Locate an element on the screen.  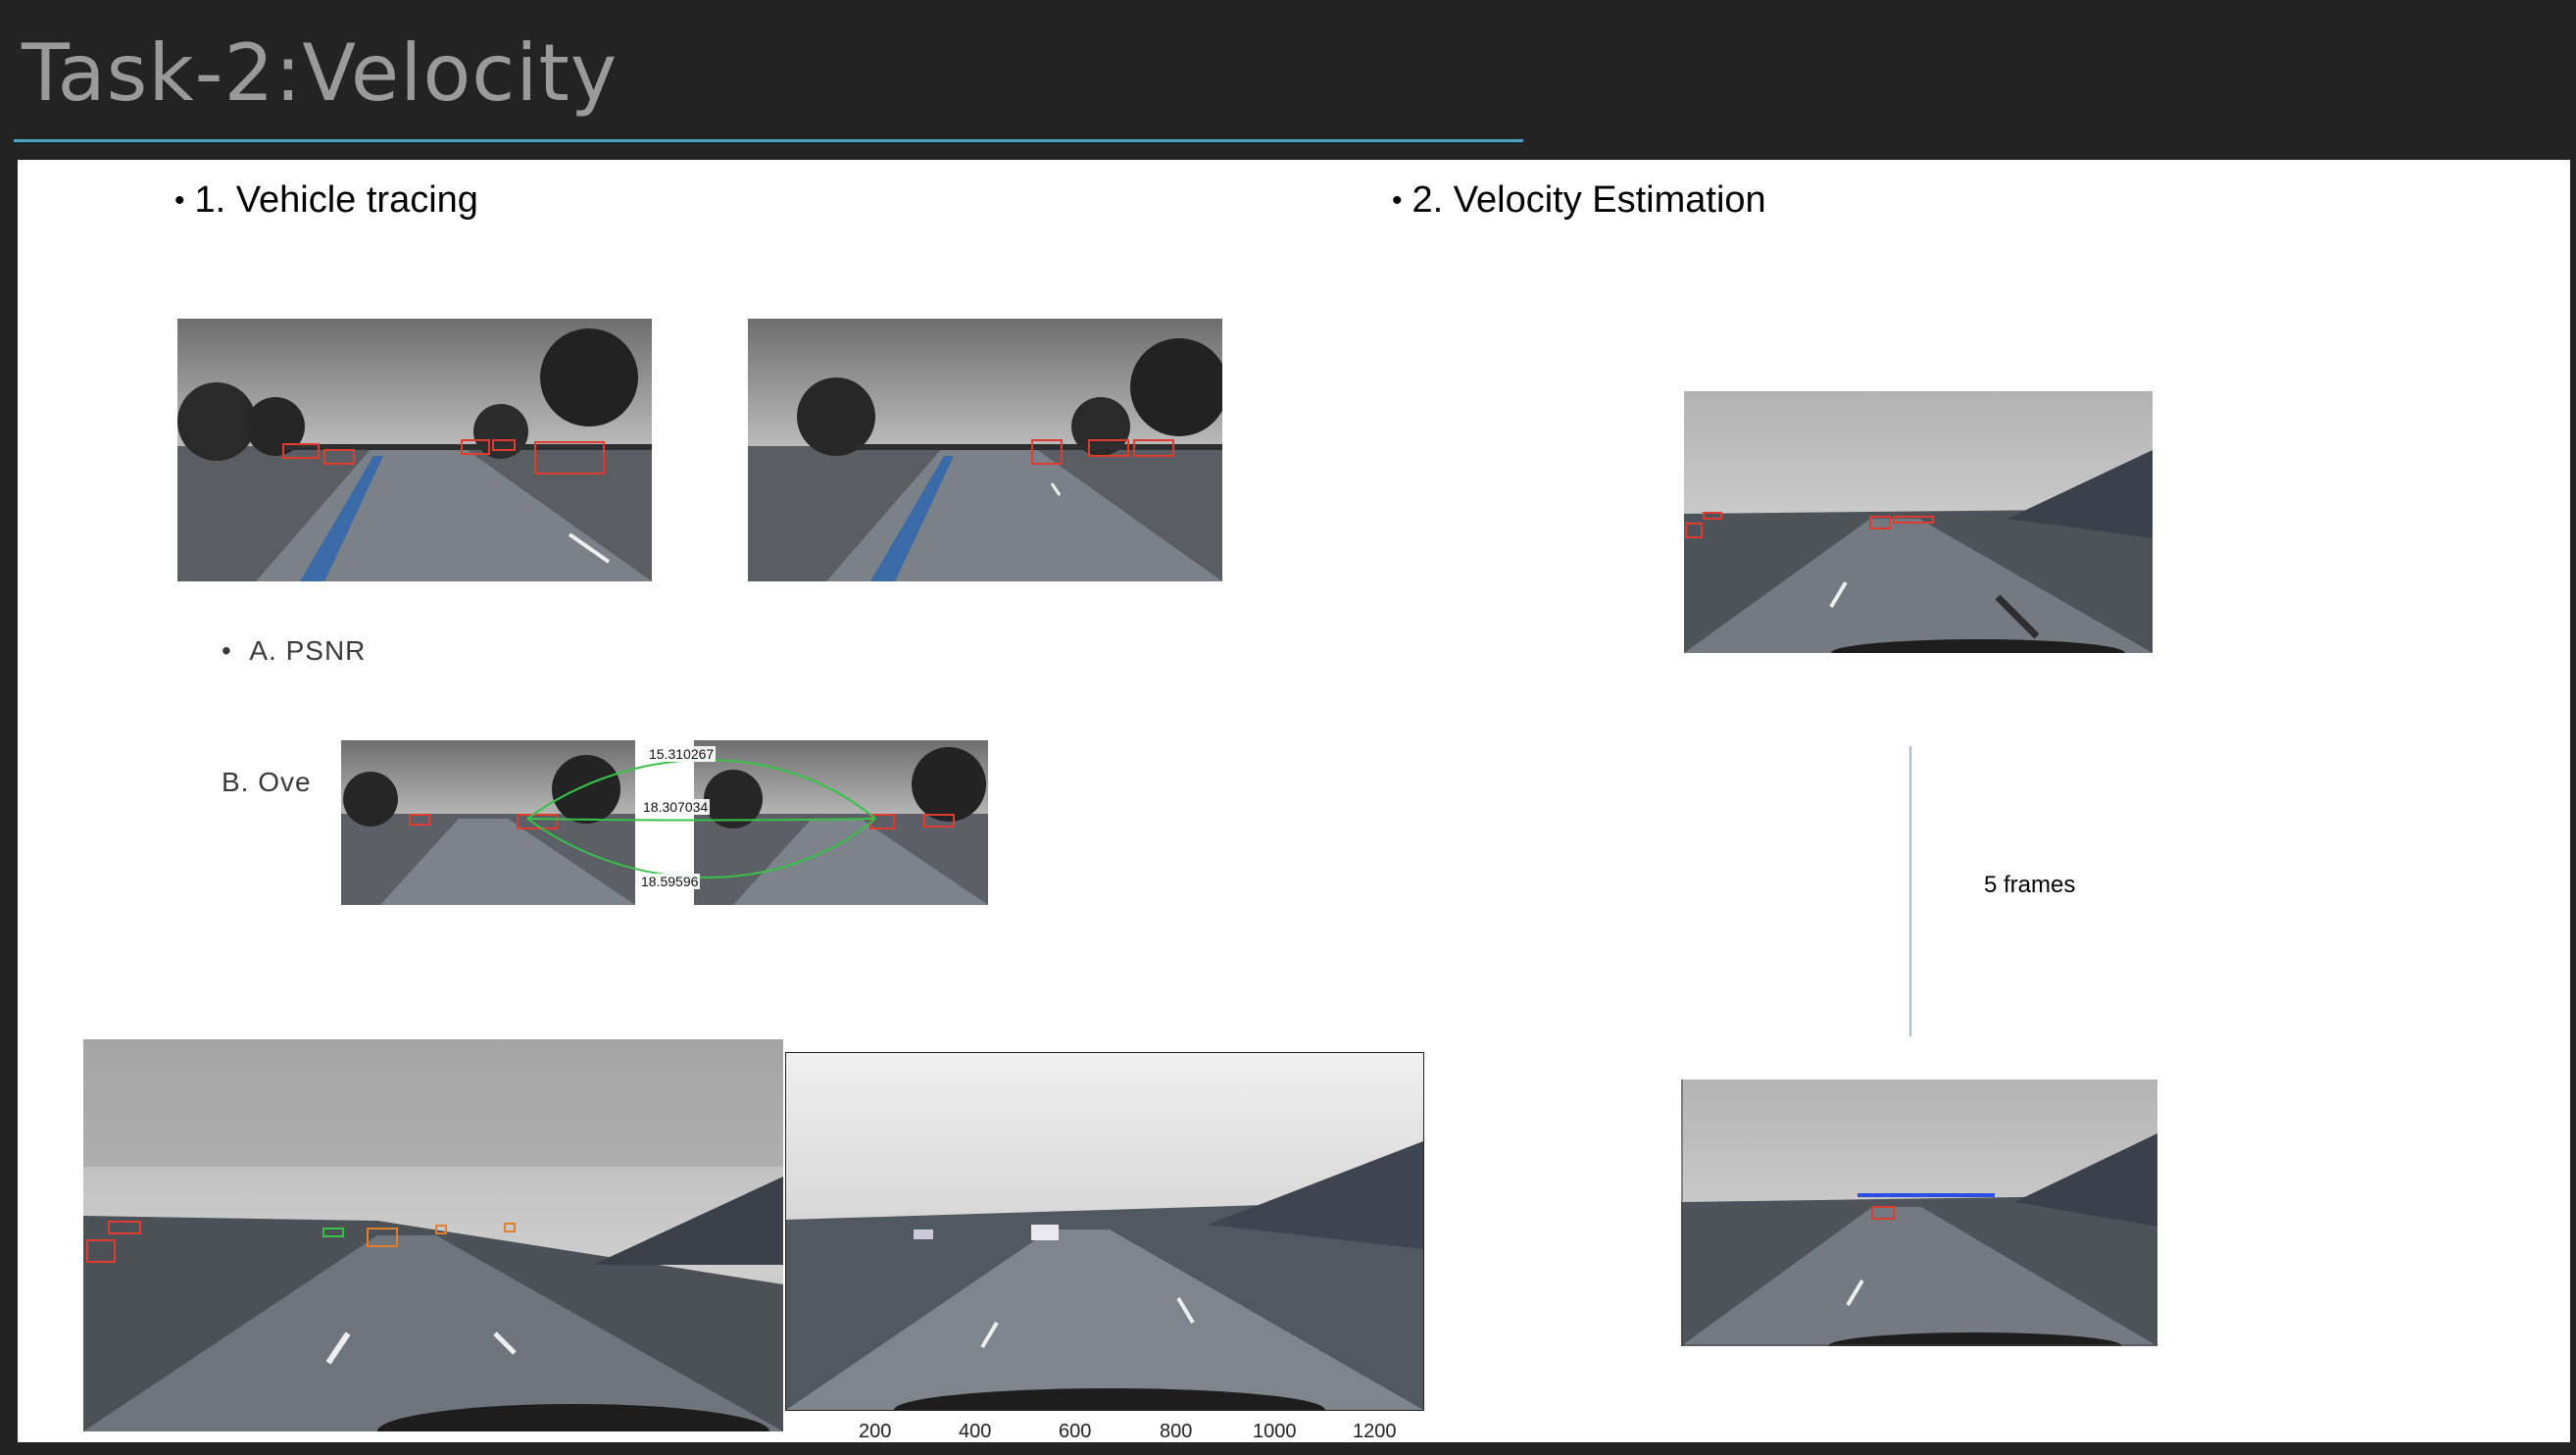
bullet-velocity-estimation: • 2. Velocity Estimation is located at coordinates (1579, 200).